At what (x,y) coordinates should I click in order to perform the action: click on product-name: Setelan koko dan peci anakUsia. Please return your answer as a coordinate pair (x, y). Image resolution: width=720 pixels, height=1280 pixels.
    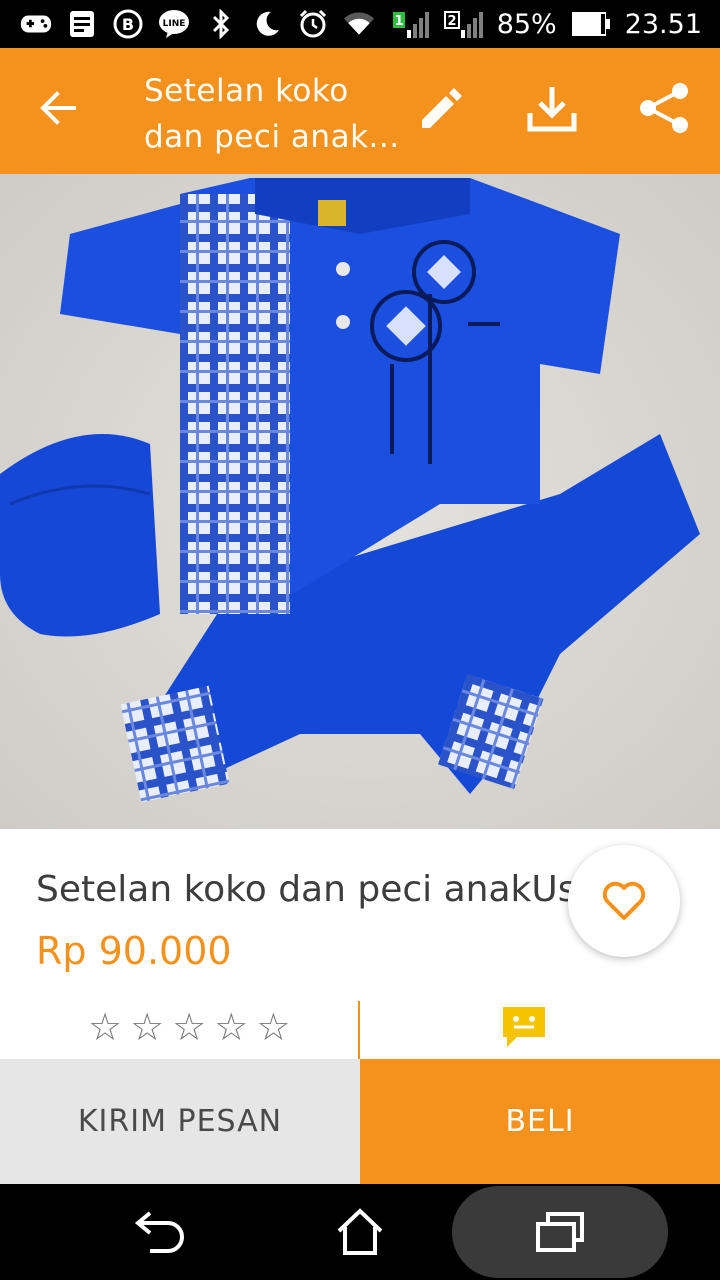
    Looking at the image, I should click on (306, 889).